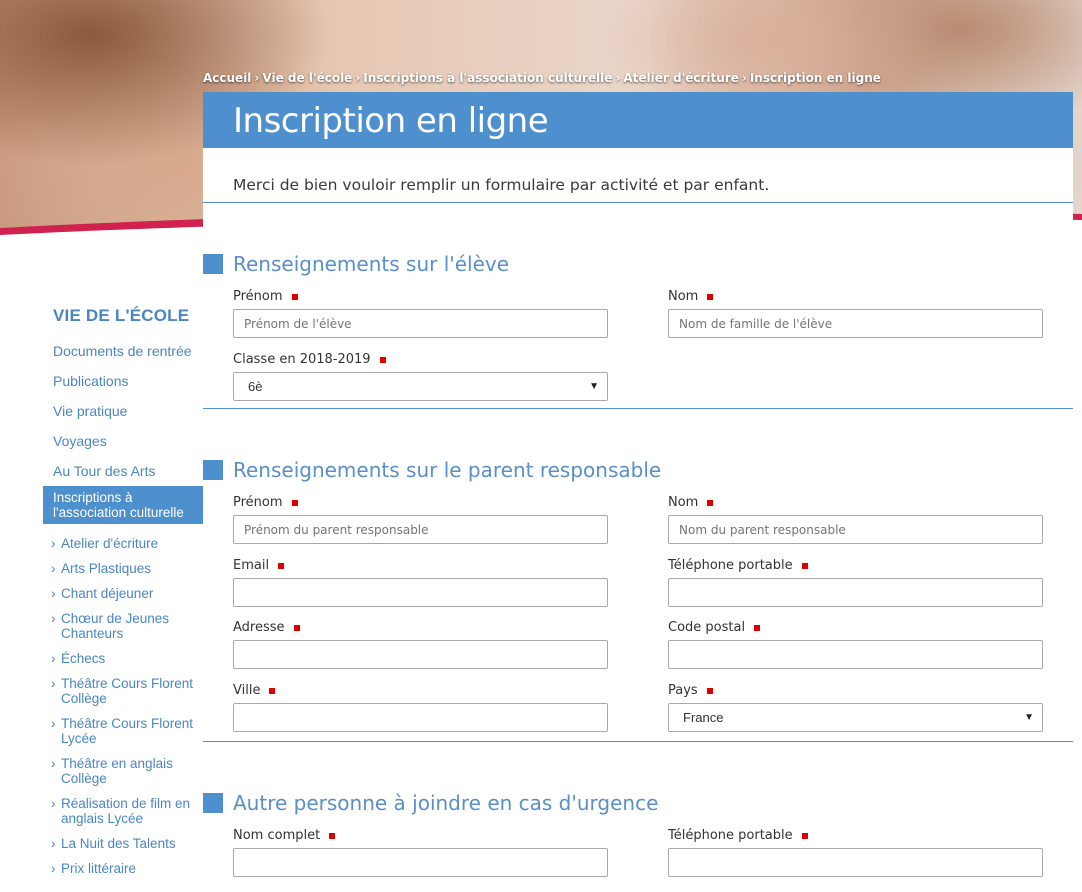 The height and width of the screenshot is (892, 1082). What do you see at coordinates (855, 592) in the screenshot?
I see `parent-telephone-input` at bounding box center [855, 592].